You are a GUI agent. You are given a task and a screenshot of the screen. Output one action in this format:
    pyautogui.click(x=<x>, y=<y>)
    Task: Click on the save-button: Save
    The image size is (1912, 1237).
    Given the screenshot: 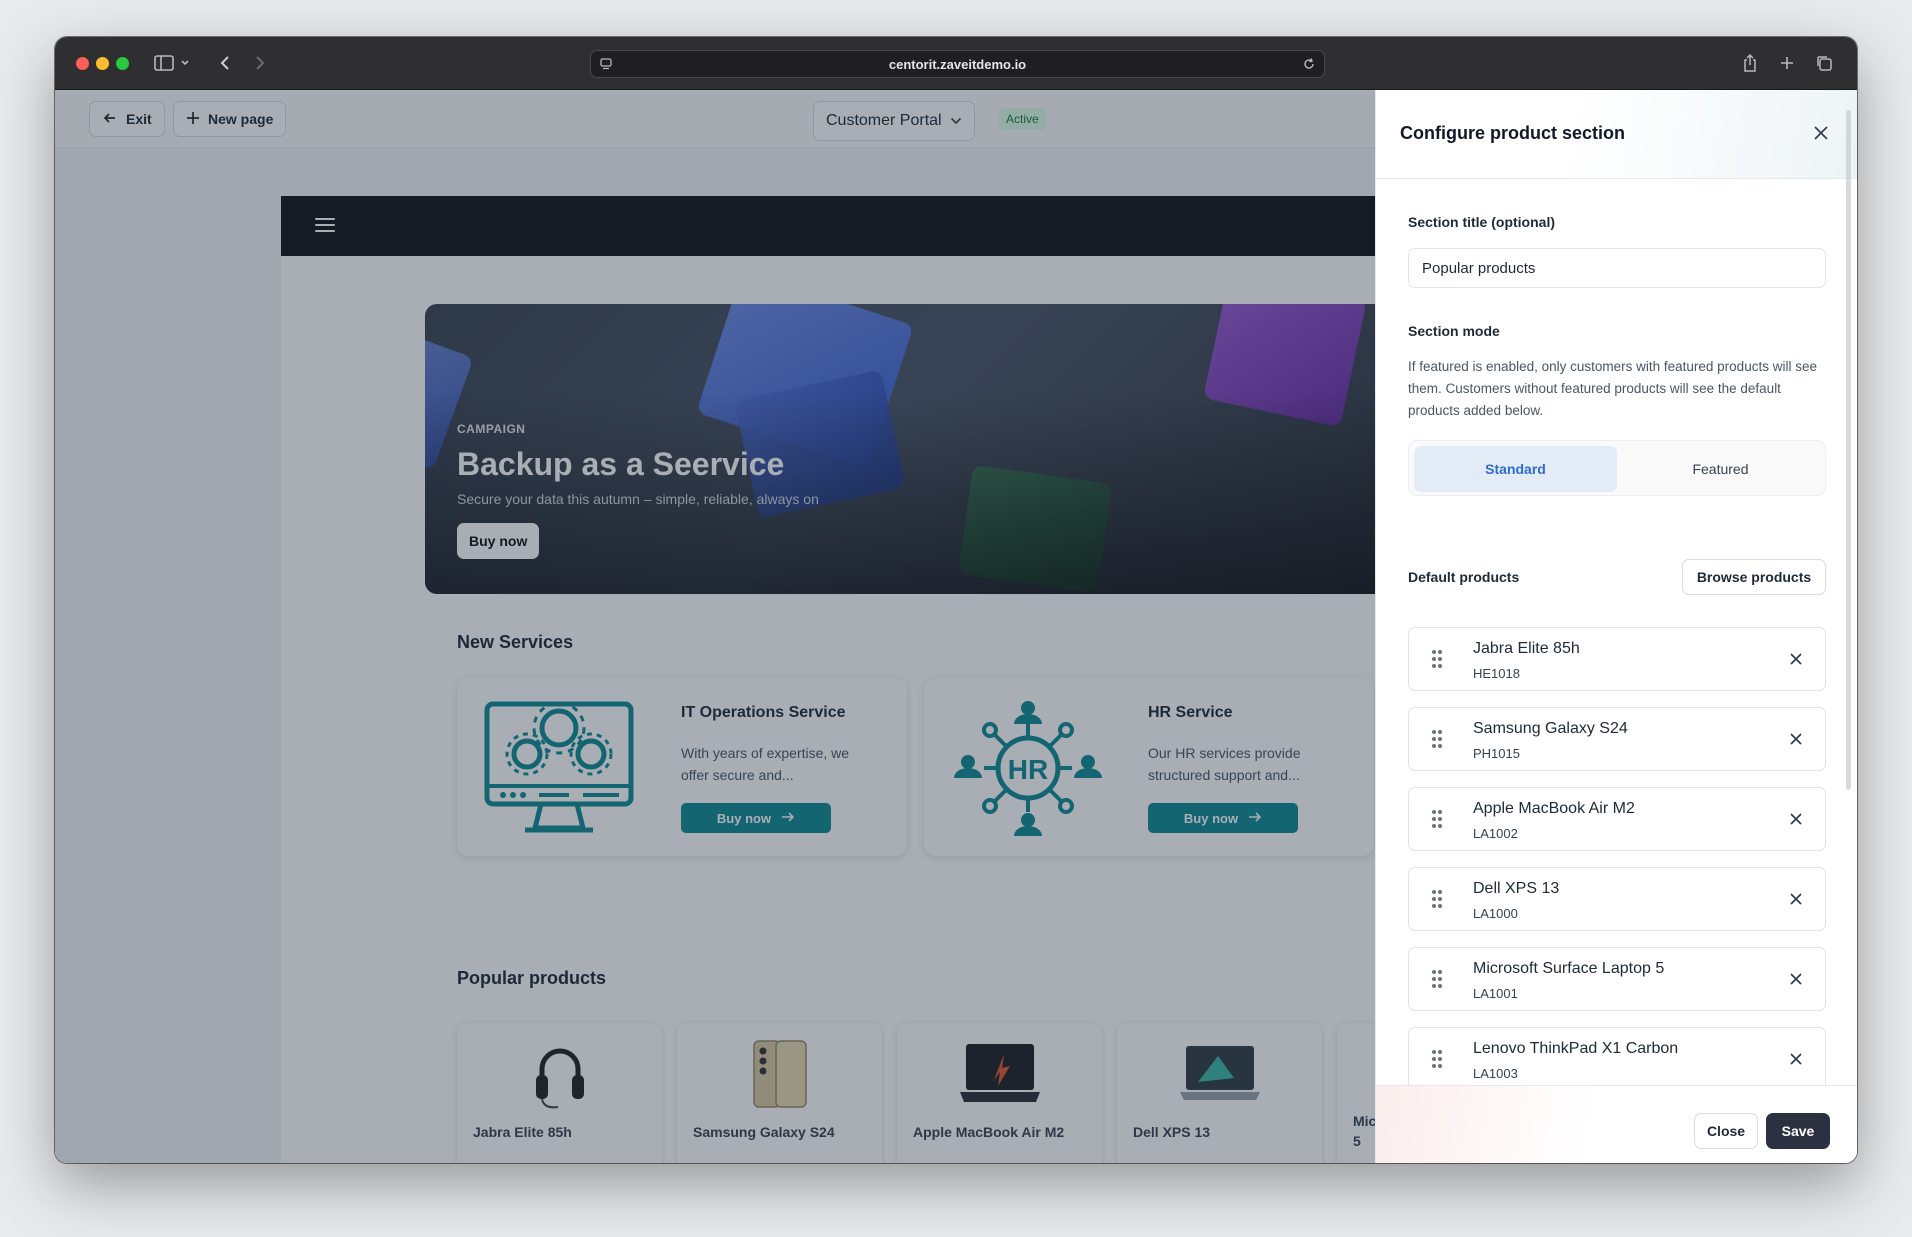 What is the action you would take?
    pyautogui.click(x=1798, y=1131)
    